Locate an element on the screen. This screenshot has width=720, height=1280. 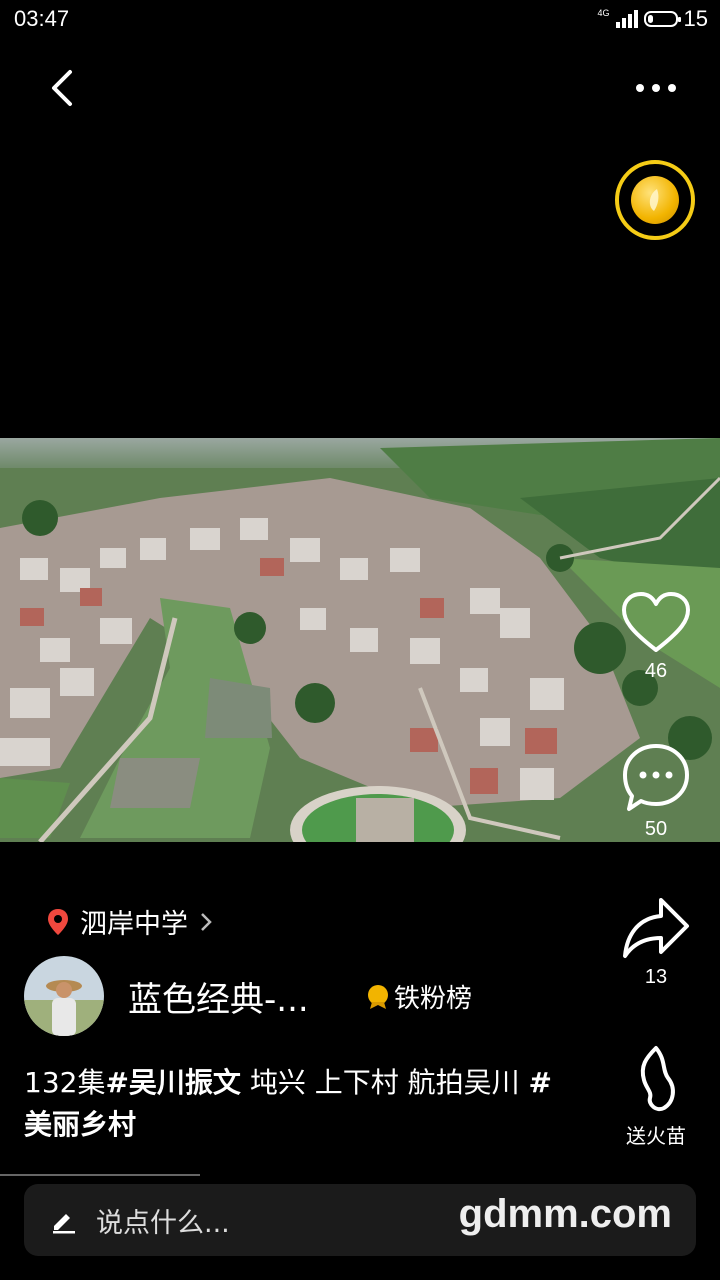
battery-level: 15 is located at coordinates (695, 18).